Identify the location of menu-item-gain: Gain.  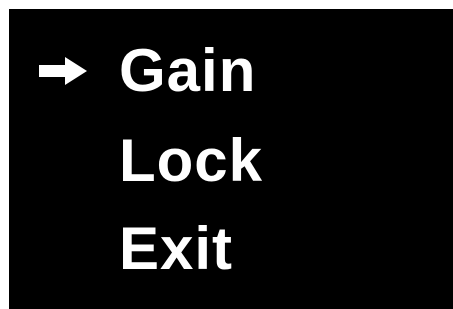
(187, 71).